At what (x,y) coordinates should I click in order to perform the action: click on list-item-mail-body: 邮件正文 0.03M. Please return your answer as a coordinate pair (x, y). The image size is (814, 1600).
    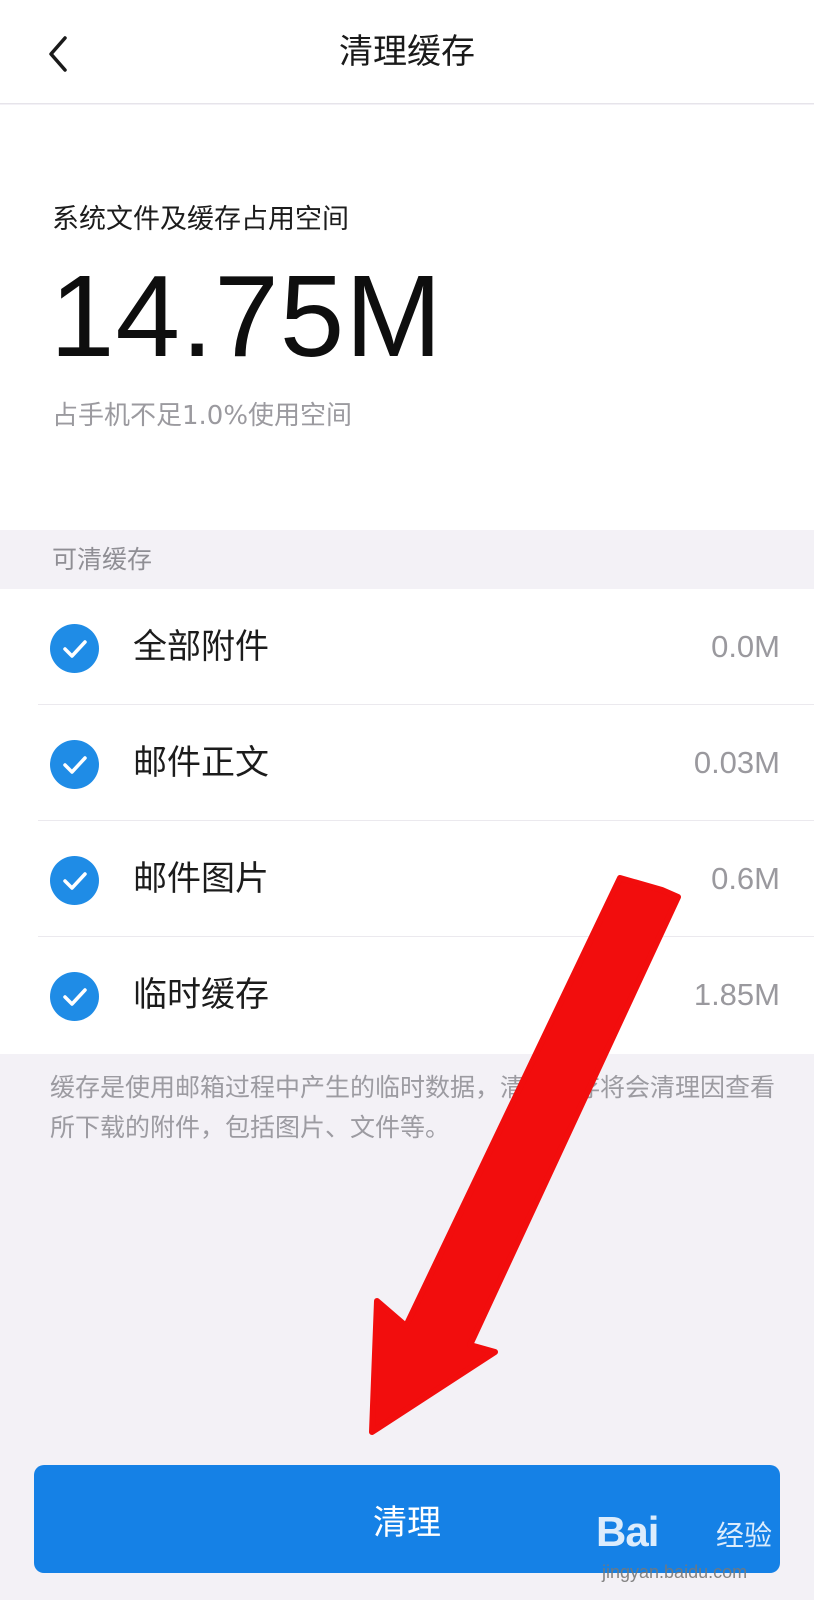
    Looking at the image, I should click on (407, 763).